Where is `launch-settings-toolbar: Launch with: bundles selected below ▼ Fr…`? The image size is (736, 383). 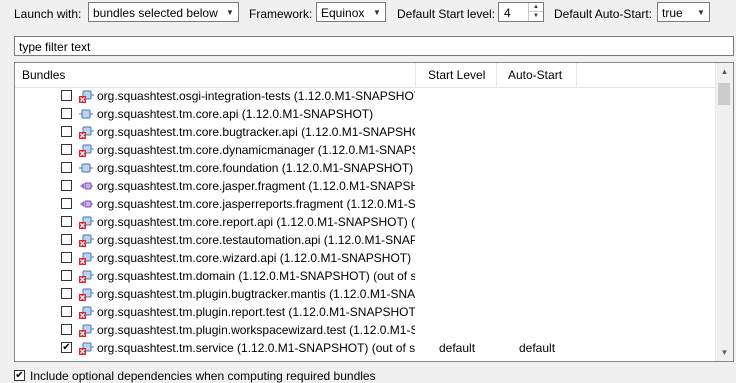 launch-settings-toolbar: Launch with: bundles selected below ▼ Fr… is located at coordinates (368, 13).